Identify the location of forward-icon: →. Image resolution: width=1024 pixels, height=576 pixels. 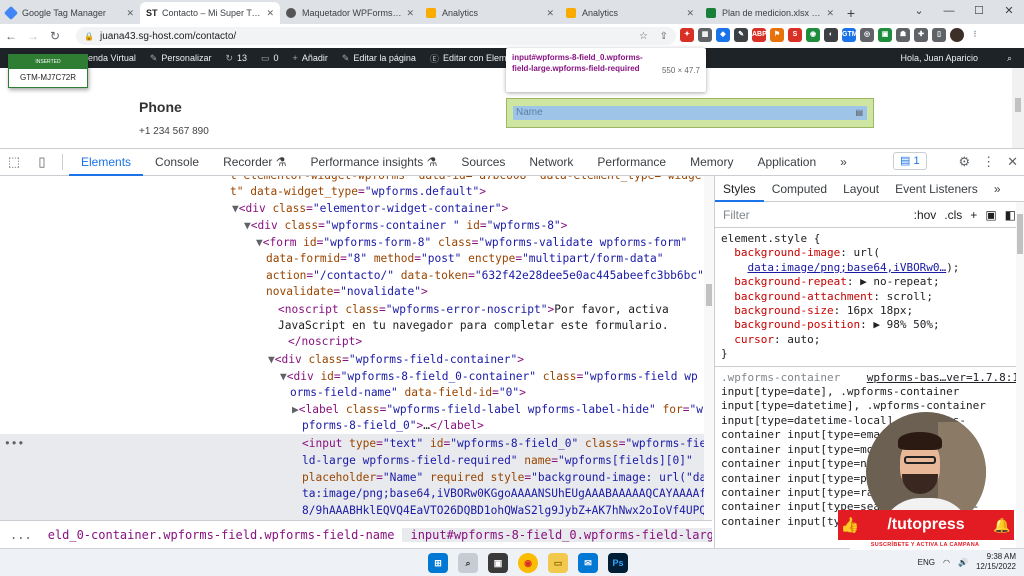
(33, 36).